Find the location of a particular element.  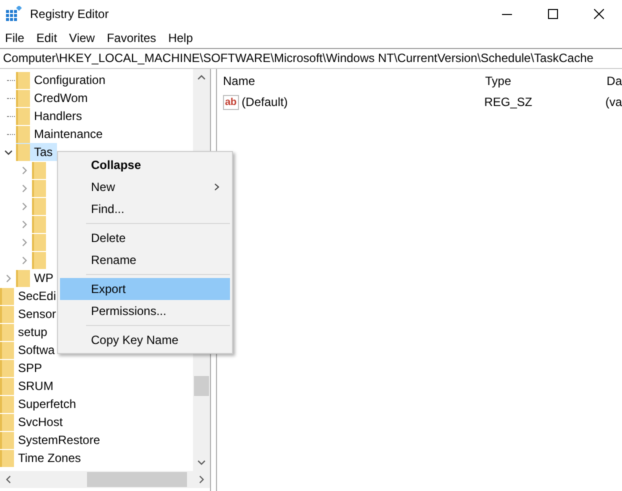

tree-item: Configuration is located at coordinates (63, 80).